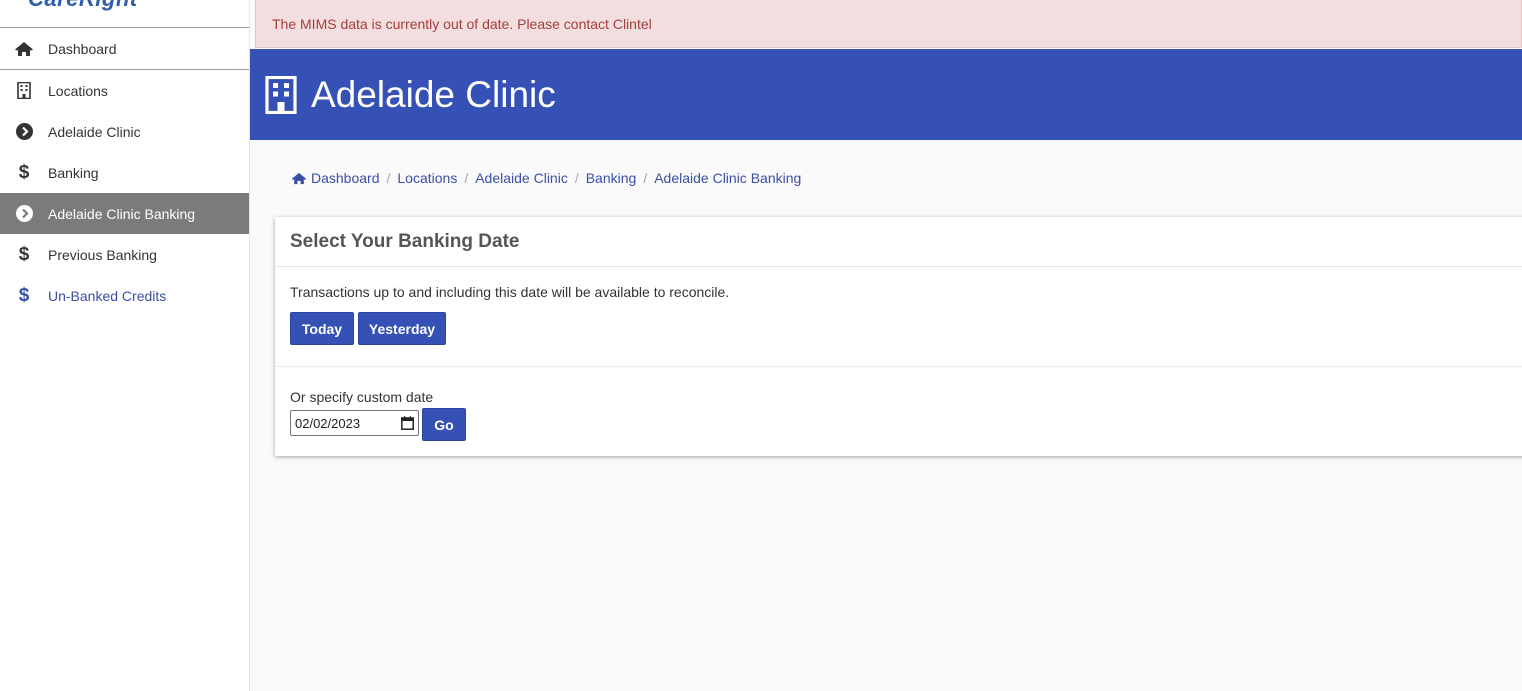  What do you see at coordinates (611, 178) in the screenshot?
I see `breadcrumb-banking: Banking` at bounding box center [611, 178].